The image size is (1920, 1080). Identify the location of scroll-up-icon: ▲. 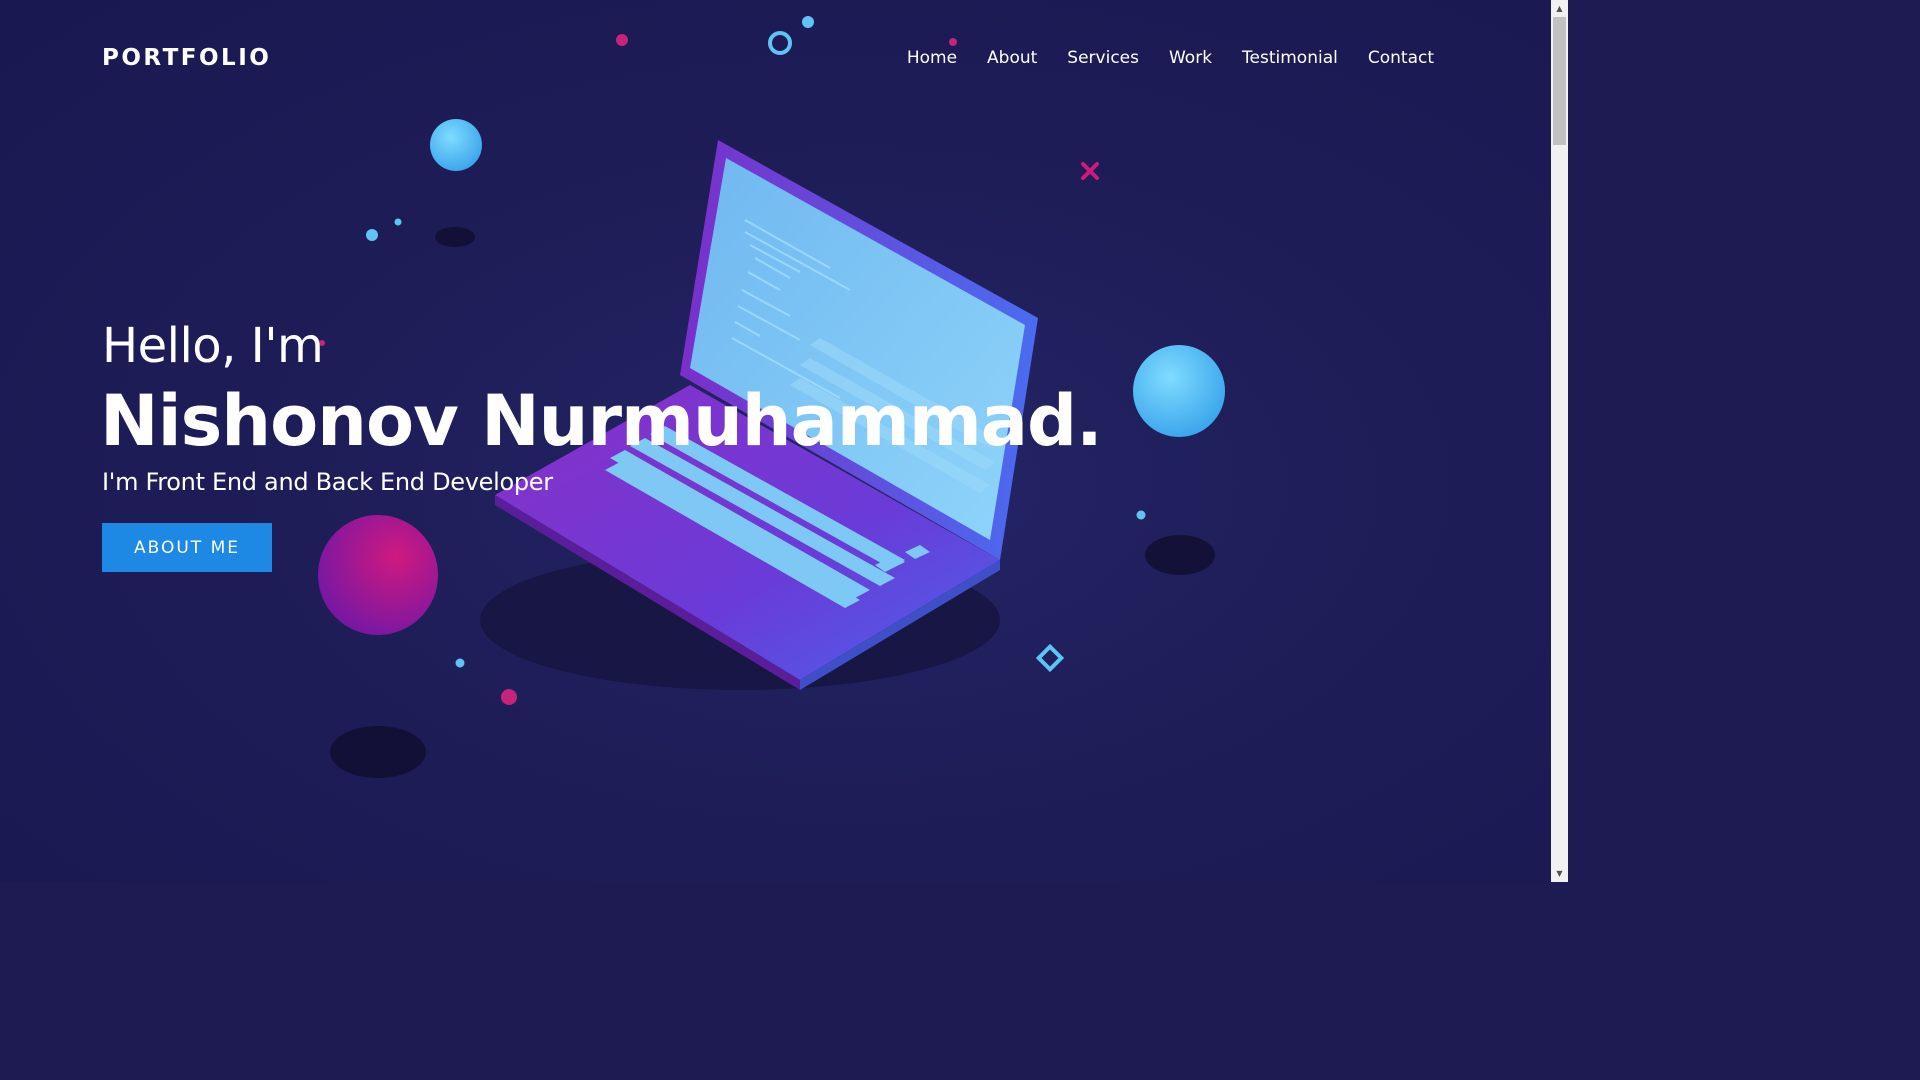
(1559, 8).